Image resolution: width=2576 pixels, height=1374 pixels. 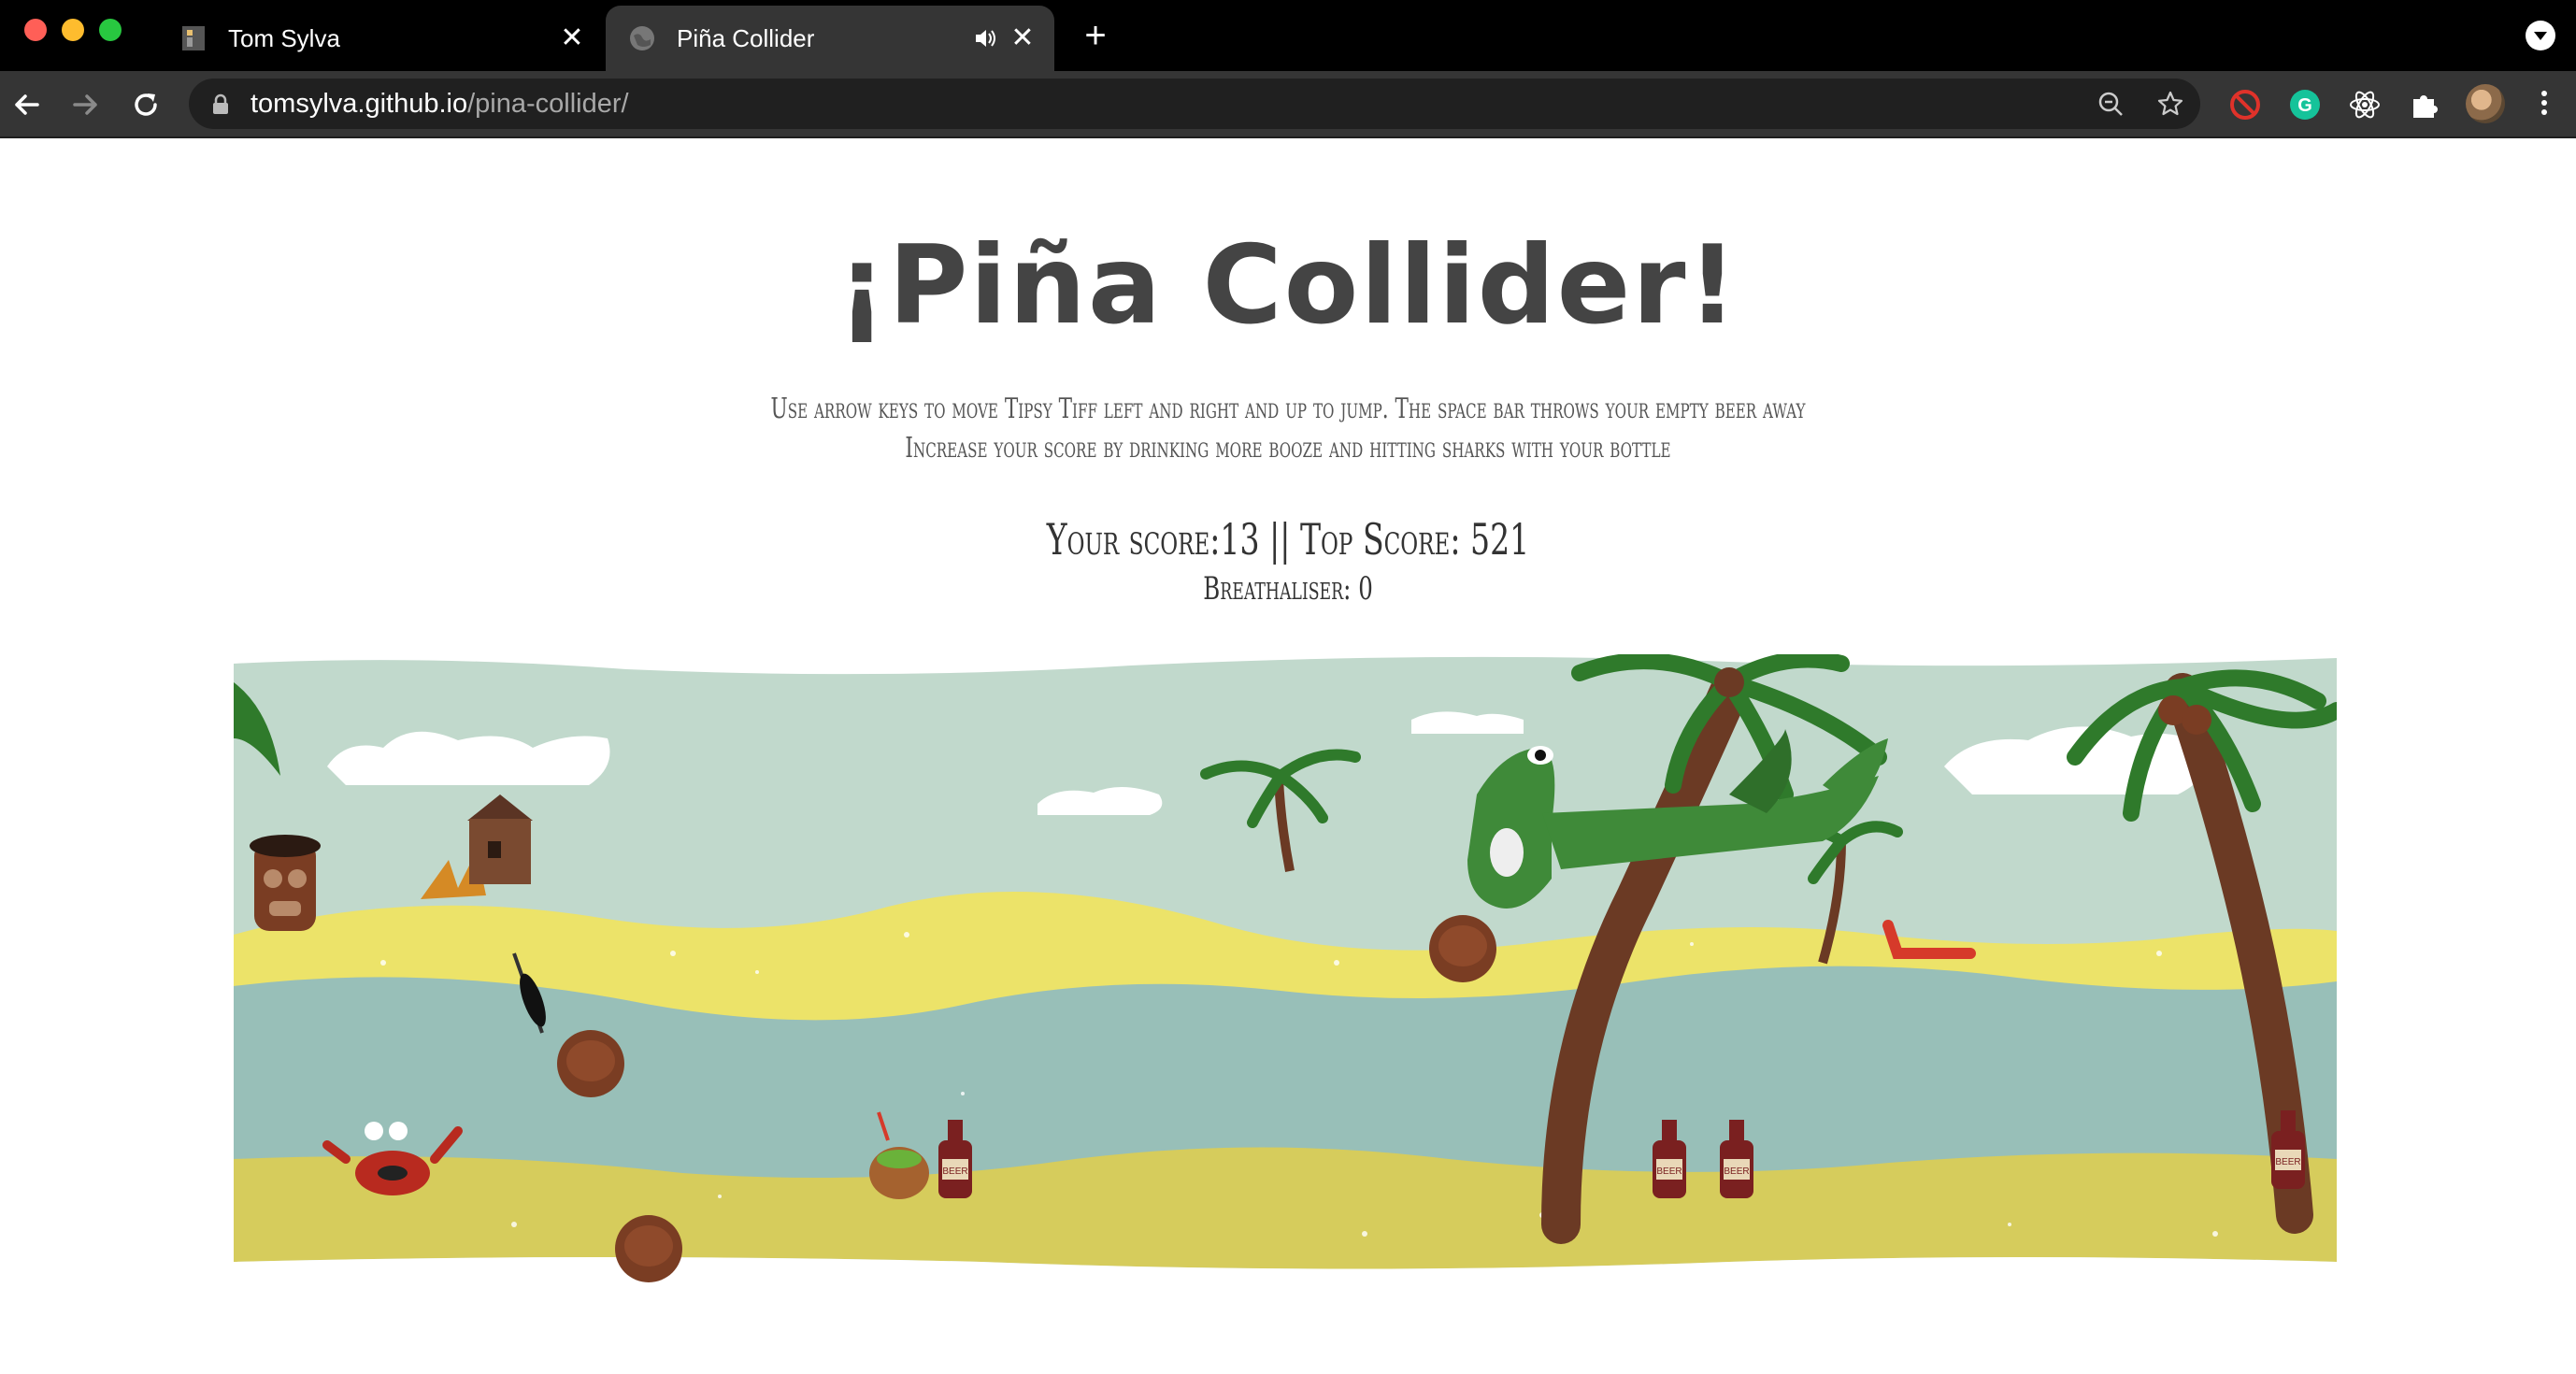 I want to click on browser-menu-button, so click(x=2544, y=105).